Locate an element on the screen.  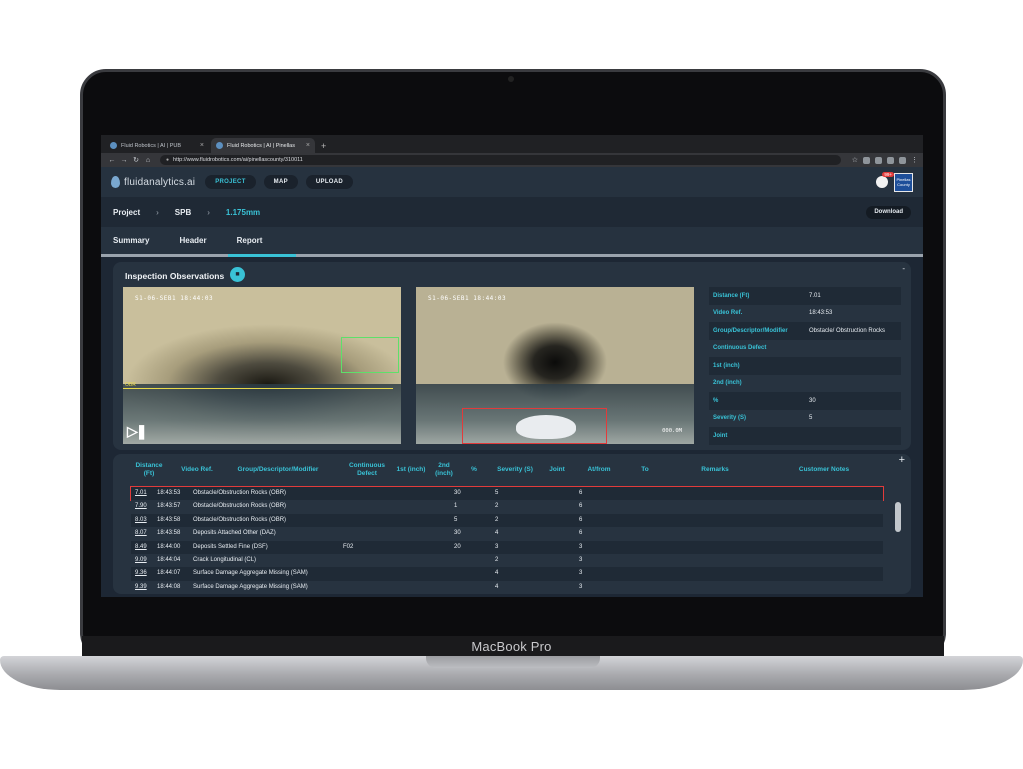
column-header: Remarks is located at coordinates (715, 470).